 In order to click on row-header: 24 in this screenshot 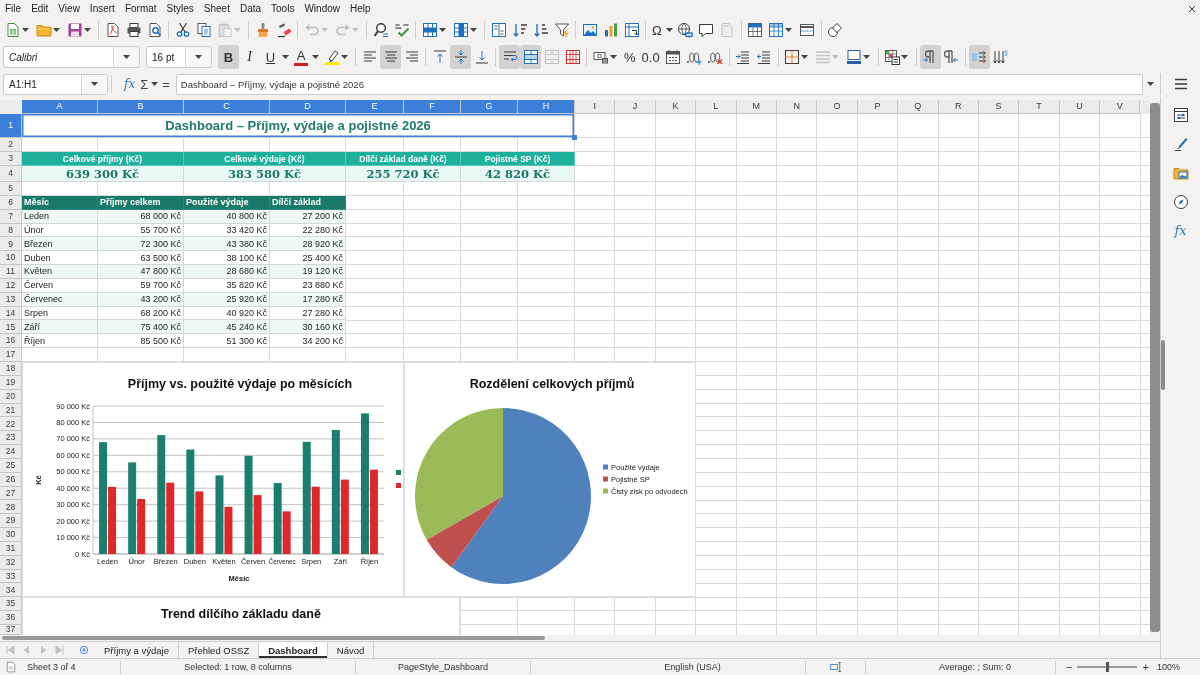, I will do `click(11, 452)`.